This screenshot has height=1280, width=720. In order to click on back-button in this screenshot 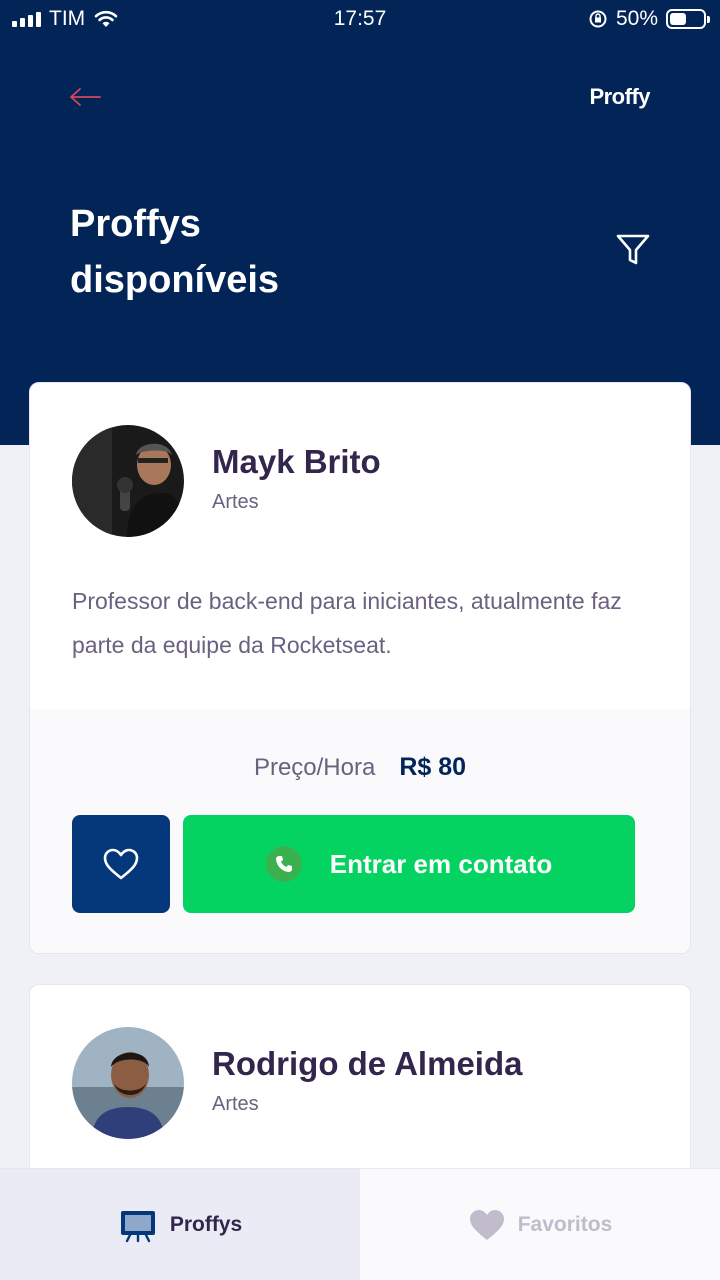, I will do `click(86, 97)`.